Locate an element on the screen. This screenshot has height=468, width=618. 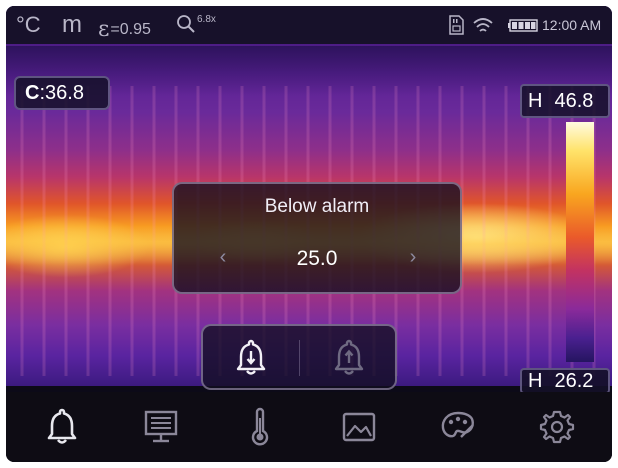
gear-icon is located at coordinates (556, 427).